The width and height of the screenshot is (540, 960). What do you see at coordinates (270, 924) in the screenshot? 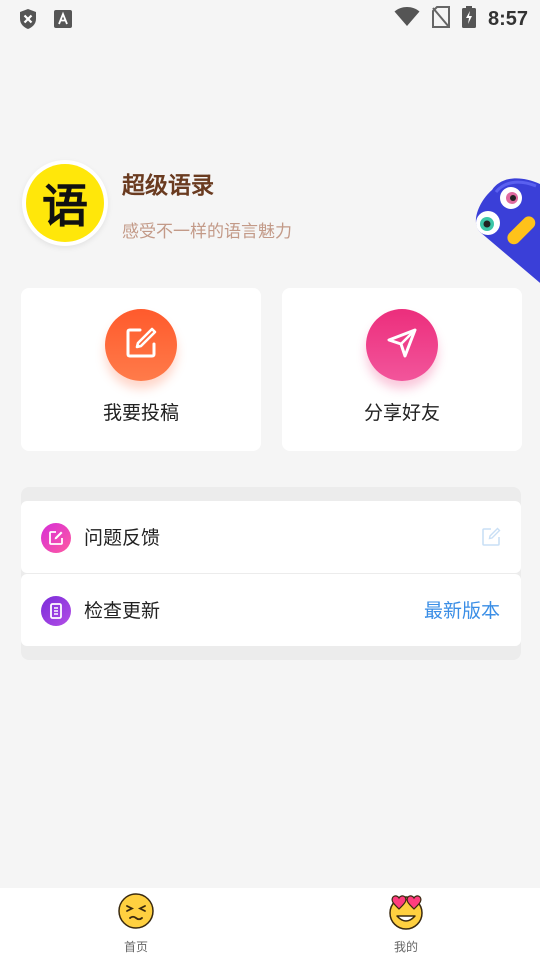
I see `bottom-nav: 首页 我的` at bounding box center [270, 924].